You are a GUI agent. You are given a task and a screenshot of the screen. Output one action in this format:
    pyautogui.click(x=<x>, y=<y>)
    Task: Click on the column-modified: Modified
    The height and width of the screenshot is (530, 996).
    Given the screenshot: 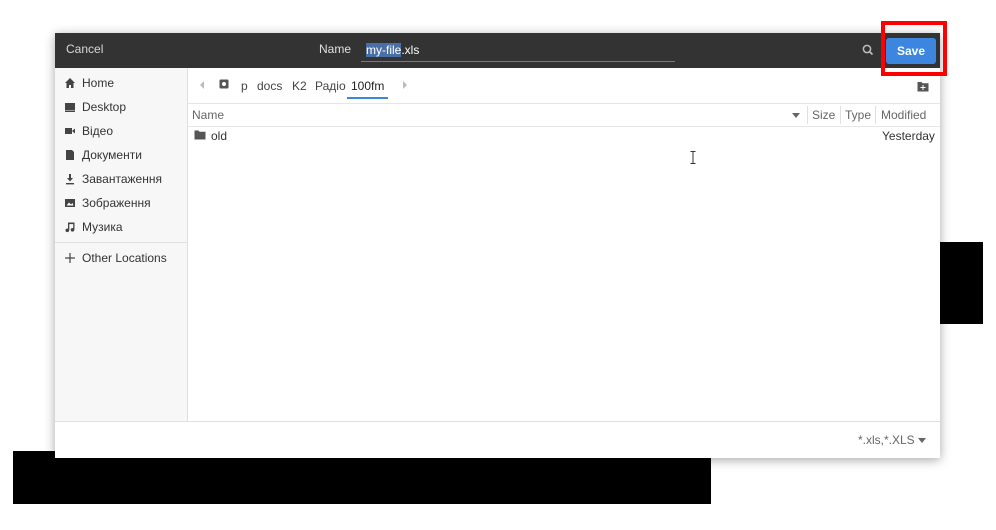 What is the action you would take?
    pyautogui.click(x=903, y=115)
    